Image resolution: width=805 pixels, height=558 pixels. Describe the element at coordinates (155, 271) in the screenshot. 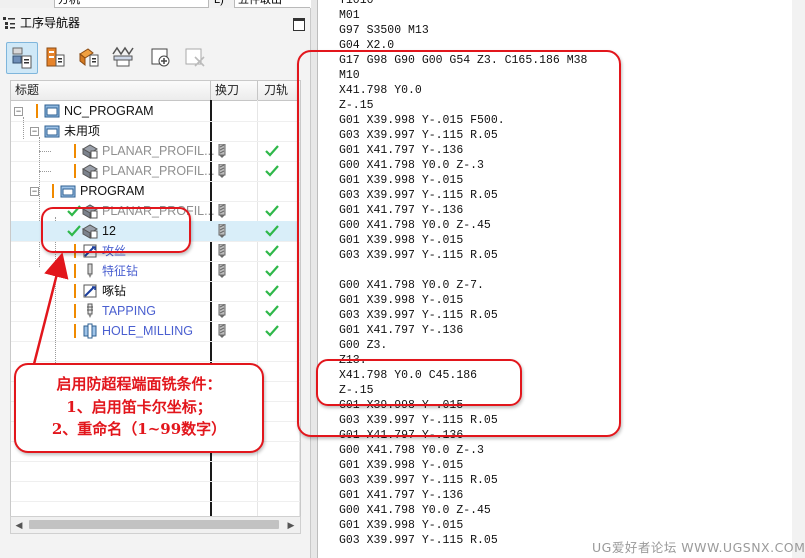

I see `tree-row-feature-drill: 特征钻` at that location.